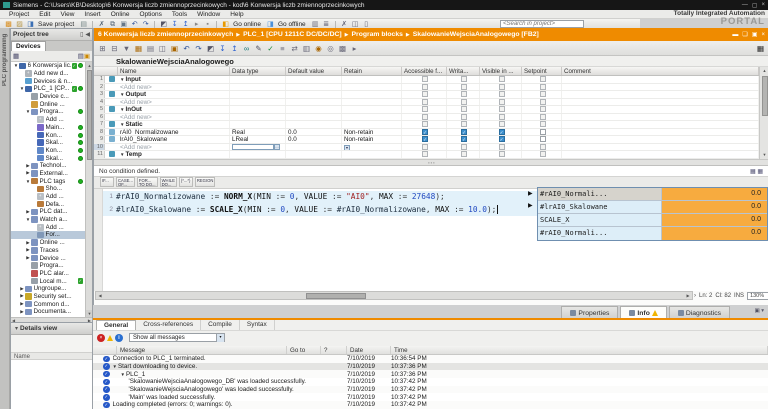  What do you see at coordinates (122, 109) in the screenshot?
I see `expander-icon: ▼` at bounding box center [122, 109].